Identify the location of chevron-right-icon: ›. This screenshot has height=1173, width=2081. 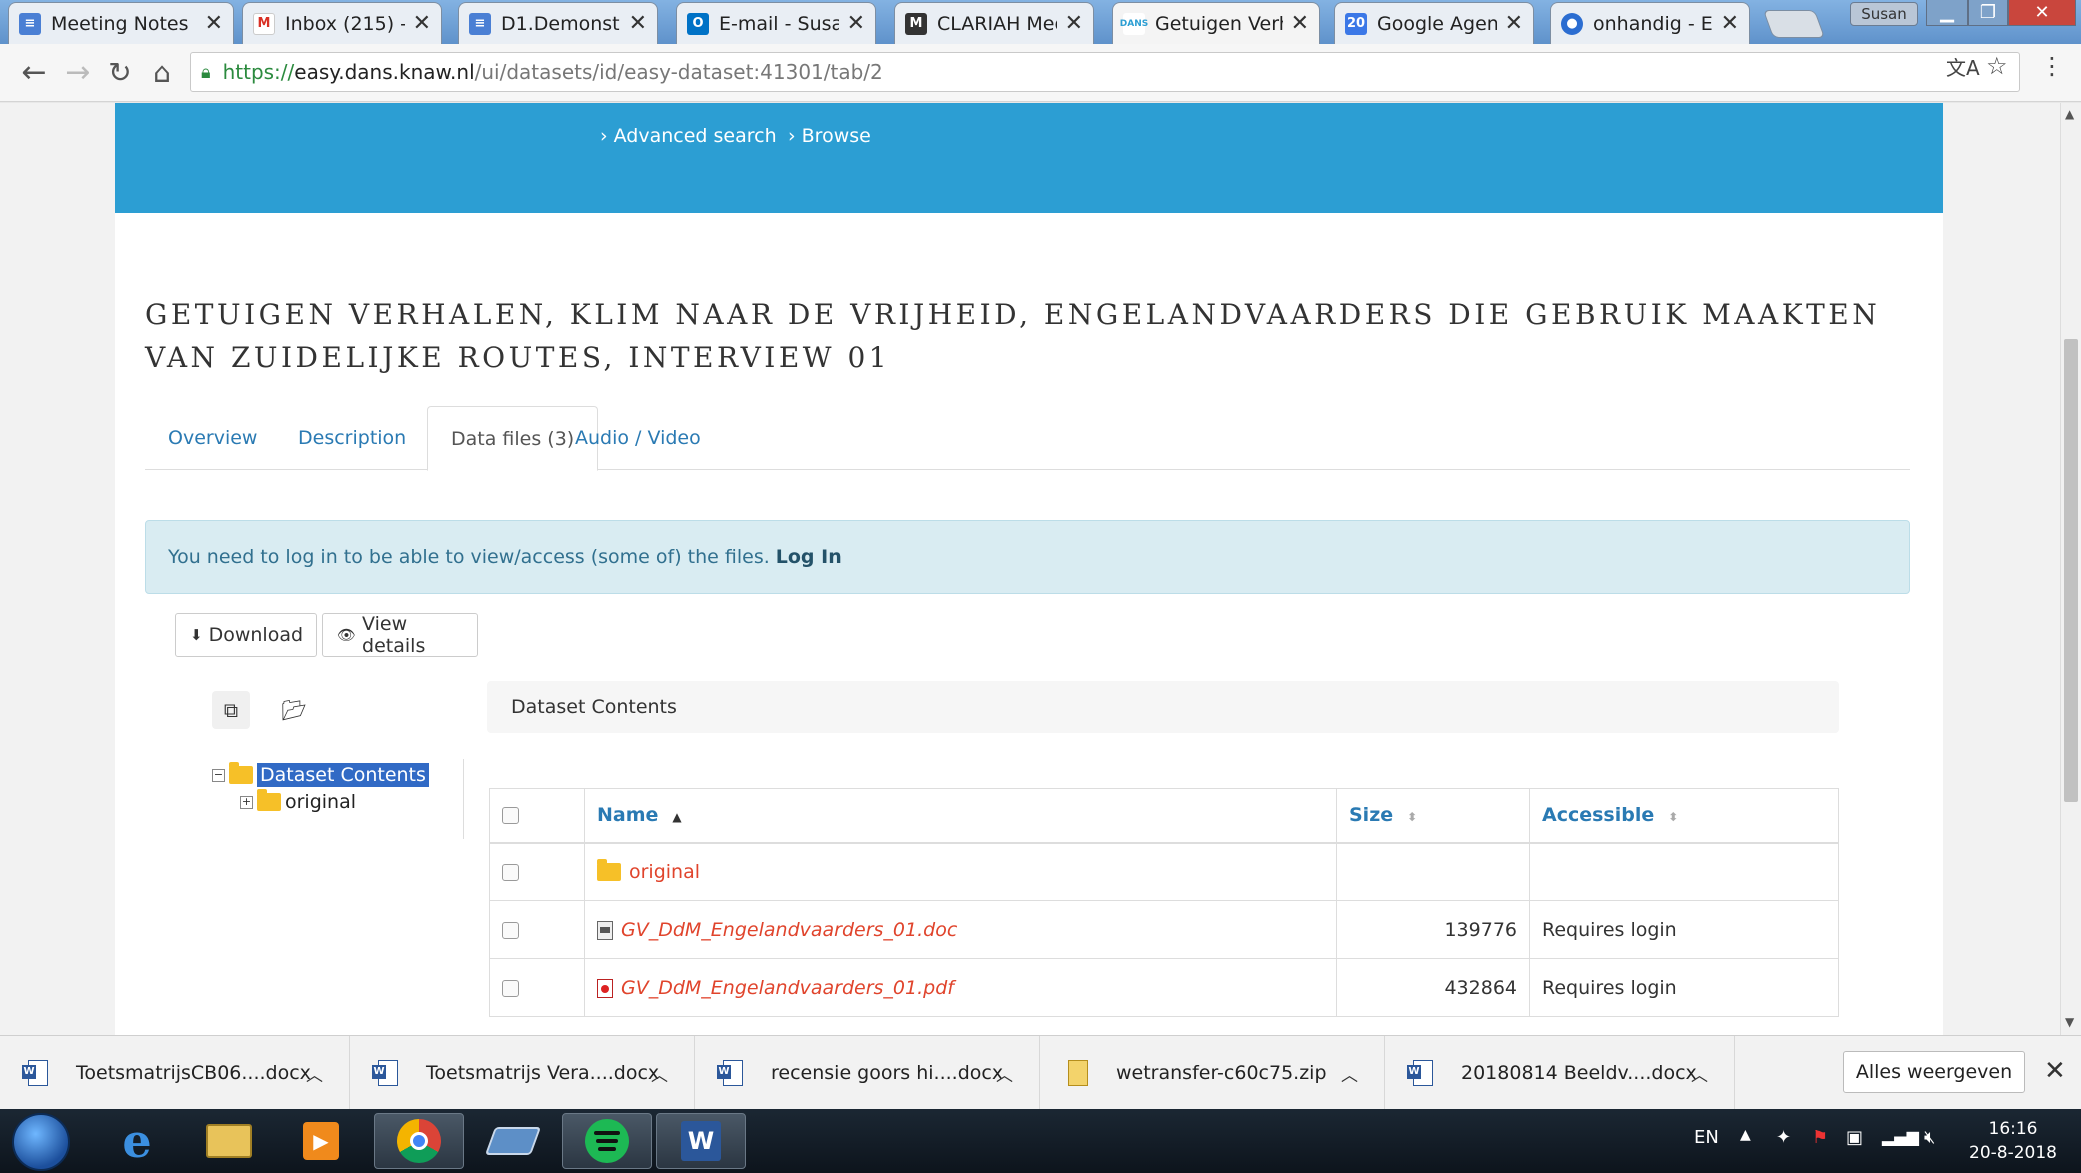
(795, 136).